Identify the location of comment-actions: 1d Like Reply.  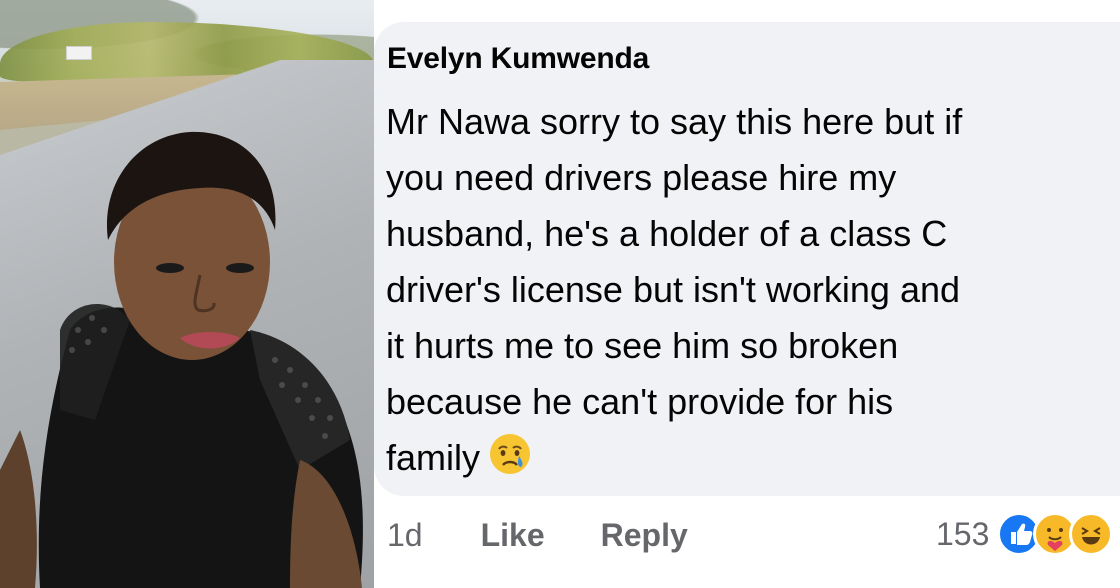
(537, 535).